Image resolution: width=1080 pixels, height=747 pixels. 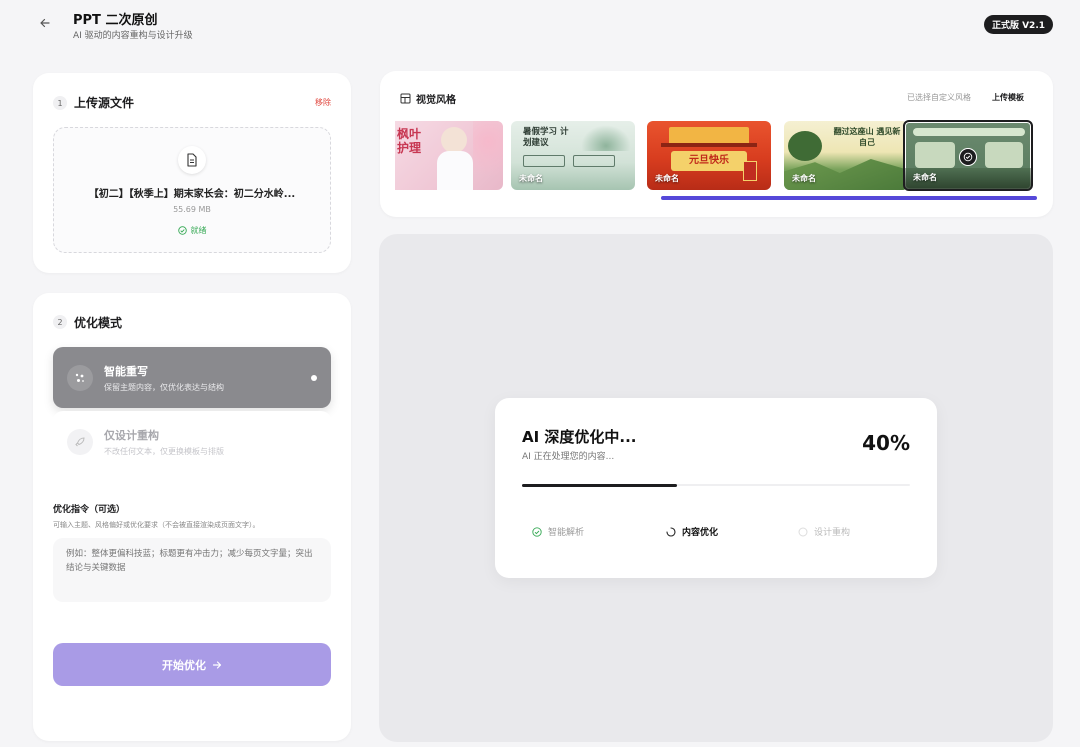 What do you see at coordinates (323, 102) in the screenshot?
I see `remove-file-button: 移除` at bounding box center [323, 102].